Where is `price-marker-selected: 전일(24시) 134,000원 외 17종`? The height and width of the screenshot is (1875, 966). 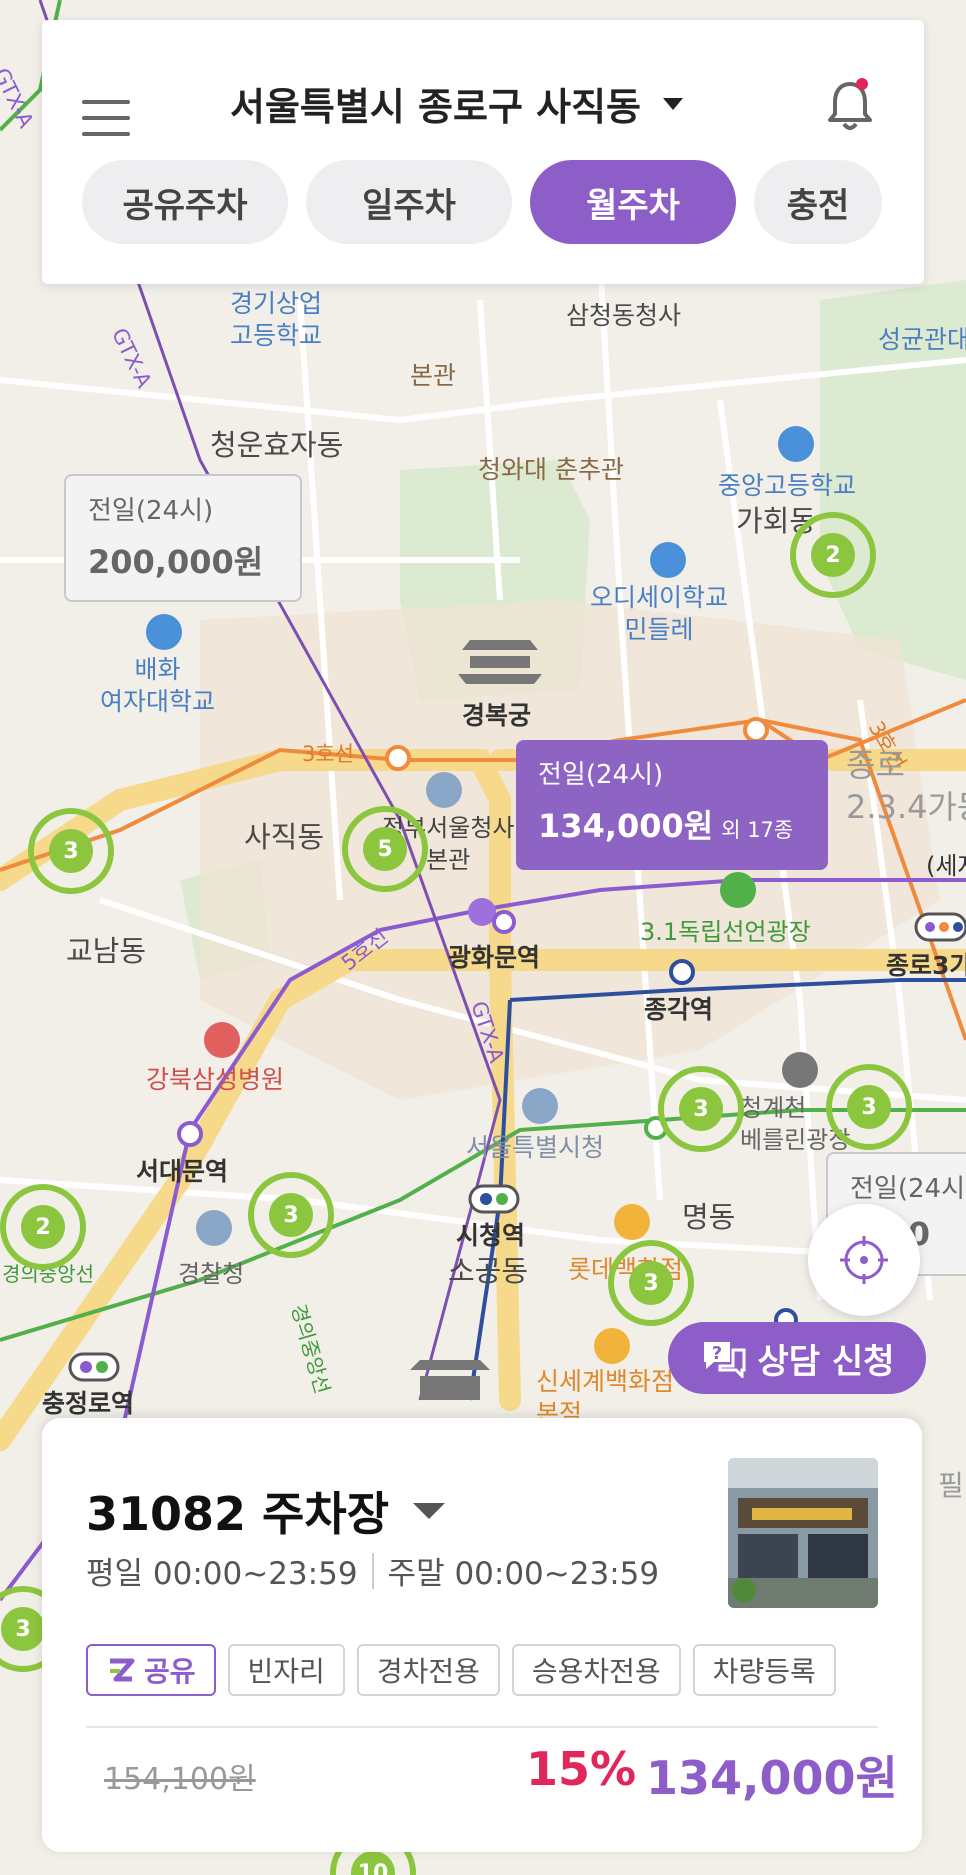 price-marker-selected: 전일(24시) 134,000원 외 17종 is located at coordinates (672, 805).